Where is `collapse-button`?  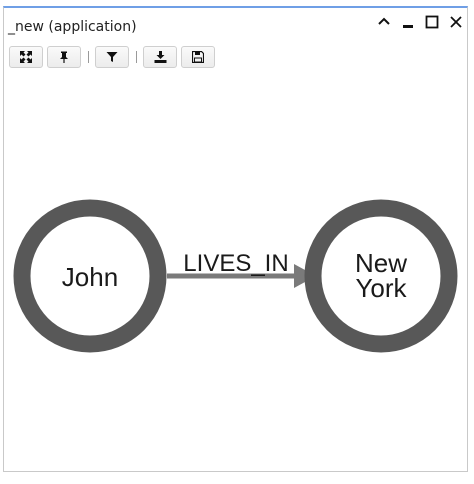
collapse-button is located at coordinates (384, 22).